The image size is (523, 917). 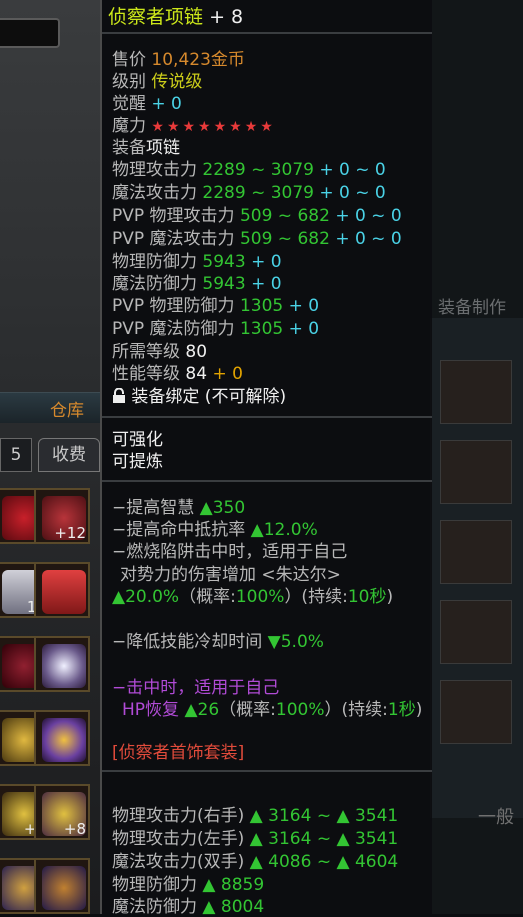 I want to click on stat-row: PVP 物理攻击力 509 ~ 682 + 0 ~ 0, so click(x=257, y=216).